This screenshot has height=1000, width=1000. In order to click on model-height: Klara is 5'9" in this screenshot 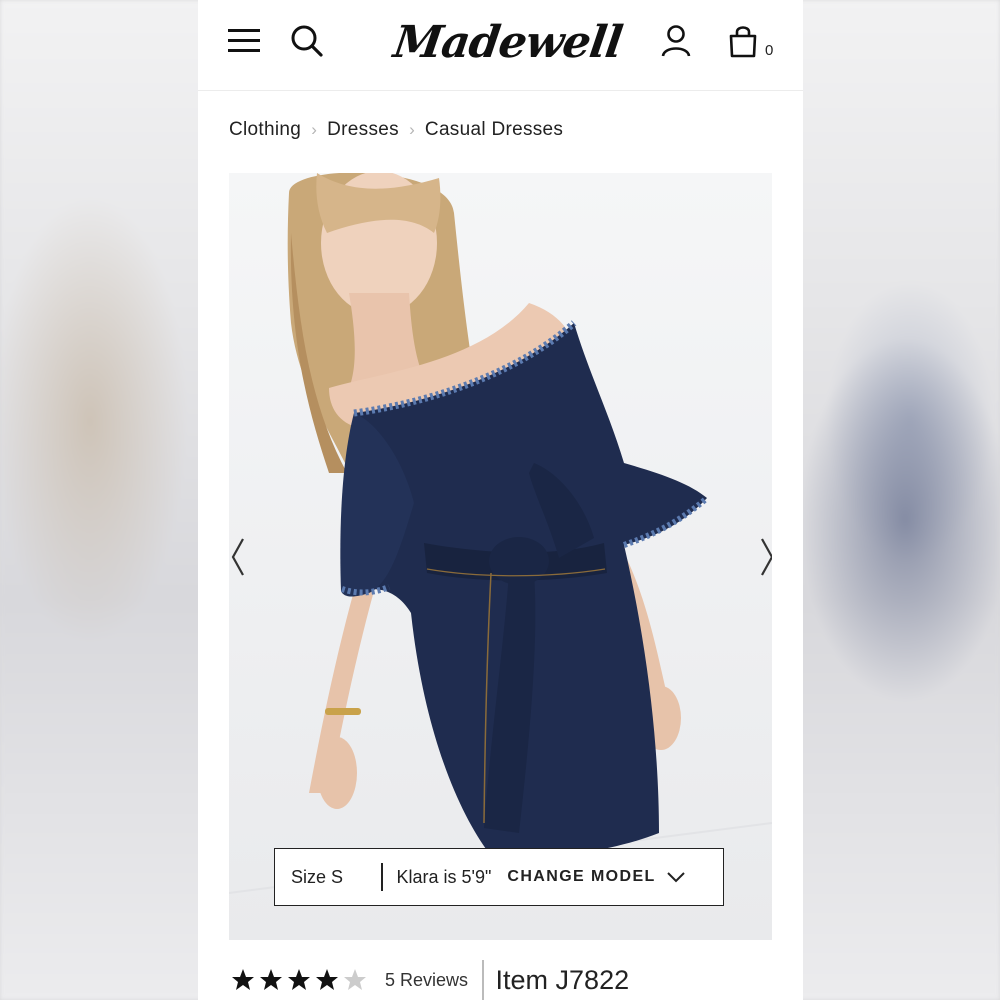, I will do `click(444, 876)`.